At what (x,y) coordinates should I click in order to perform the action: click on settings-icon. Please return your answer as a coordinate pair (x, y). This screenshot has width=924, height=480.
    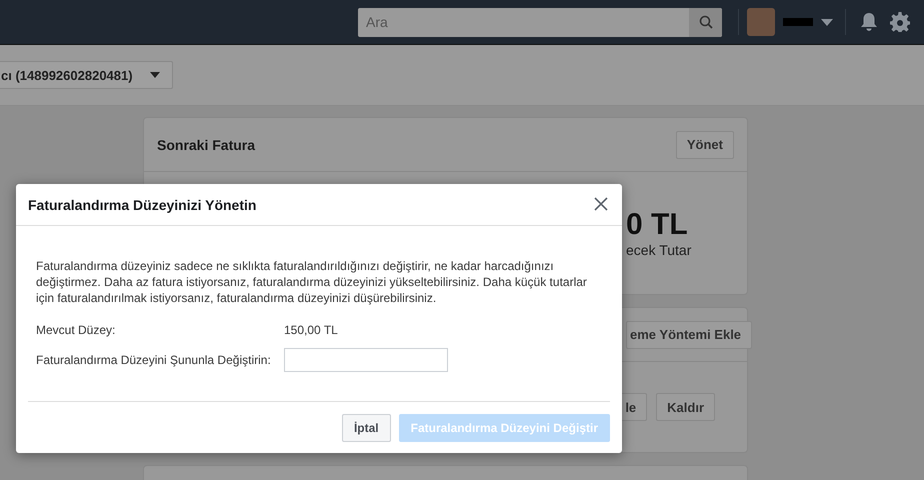
    Looking at the image, I should click on (900, 22).